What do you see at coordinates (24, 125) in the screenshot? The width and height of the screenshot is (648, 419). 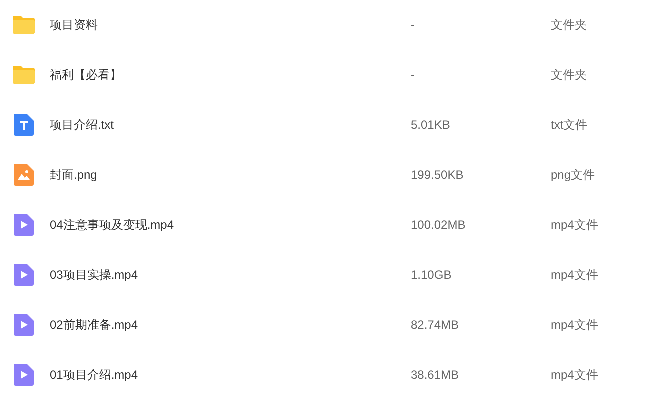 I see `text-file-icon` at bounding box center [24, 125].